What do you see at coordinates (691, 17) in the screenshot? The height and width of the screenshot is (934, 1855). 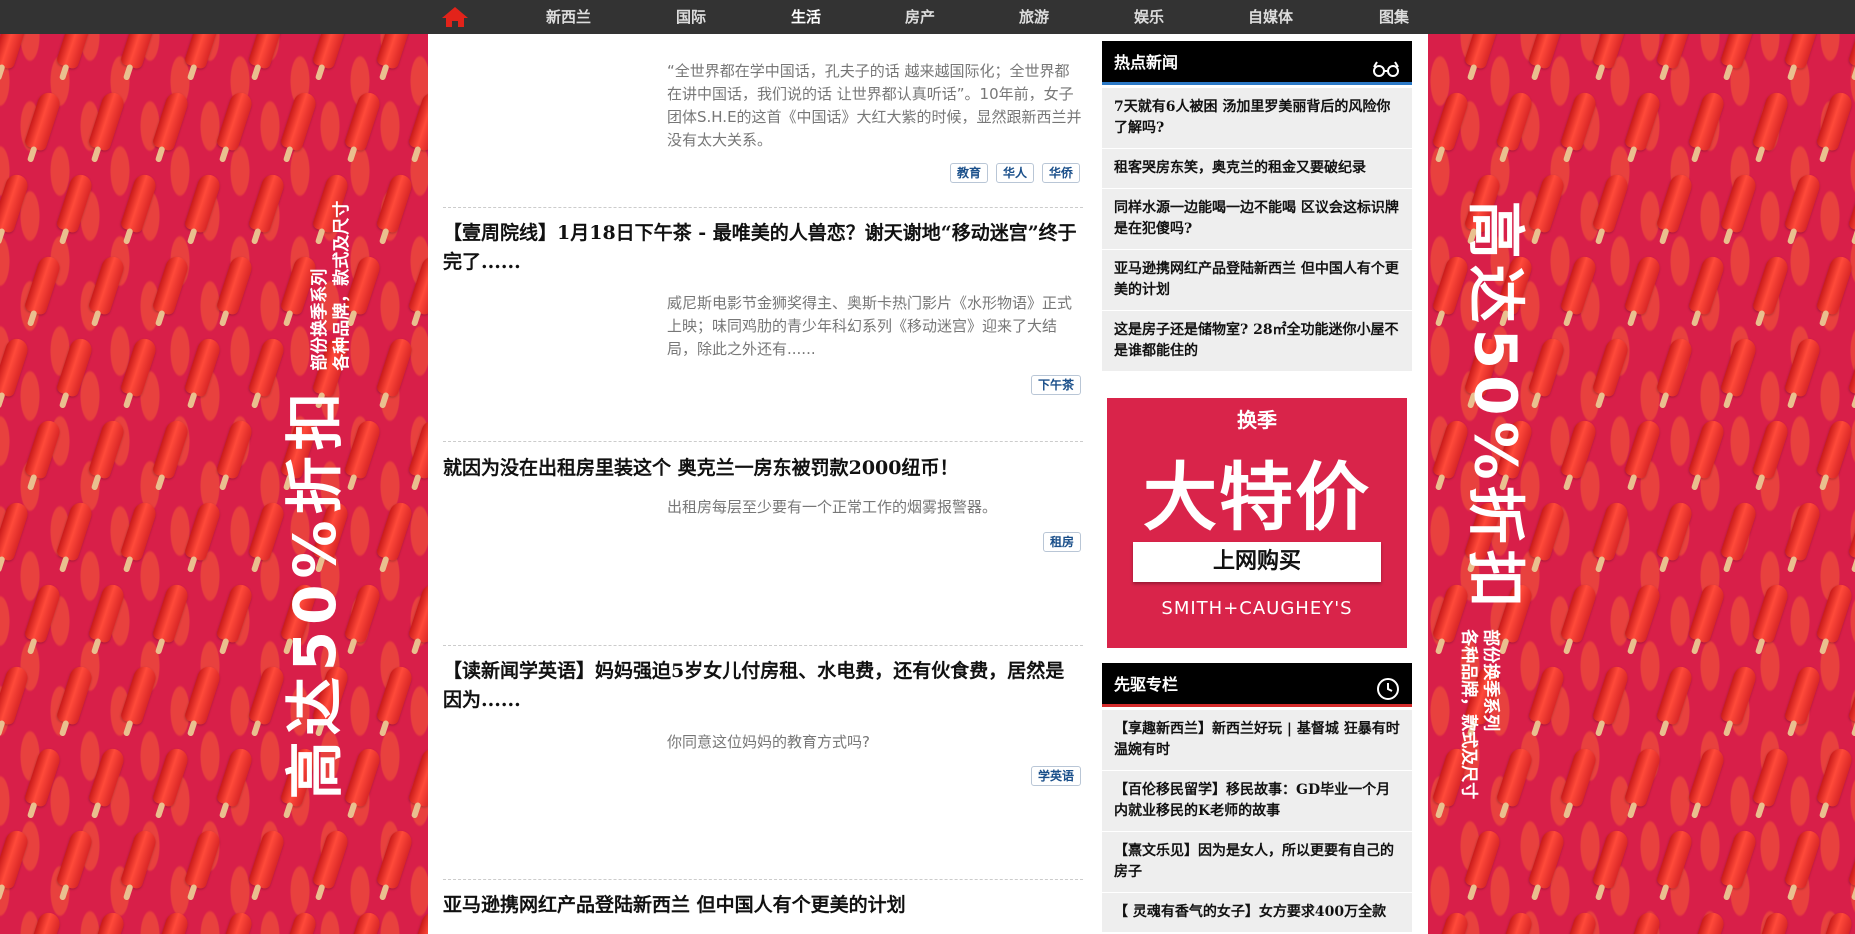 I see `nav-item-international: 国际` at bounding box center [691, 17].